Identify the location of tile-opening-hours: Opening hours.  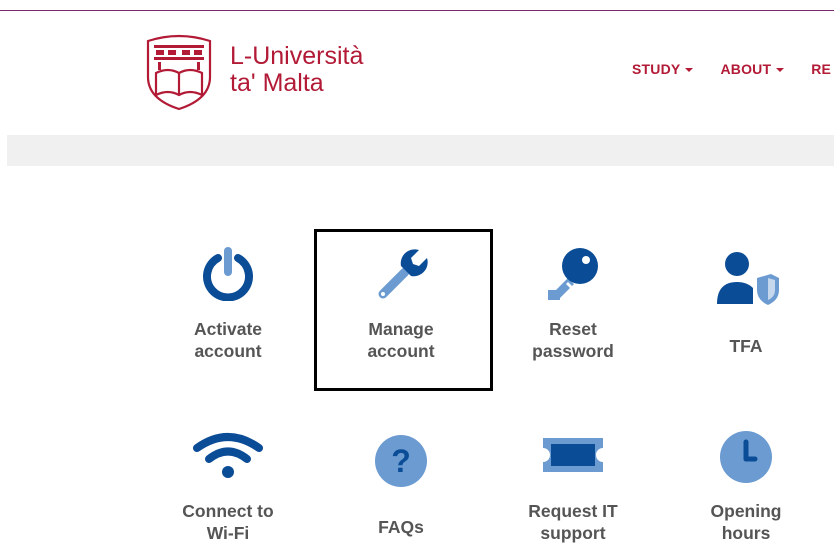
(746, 481).